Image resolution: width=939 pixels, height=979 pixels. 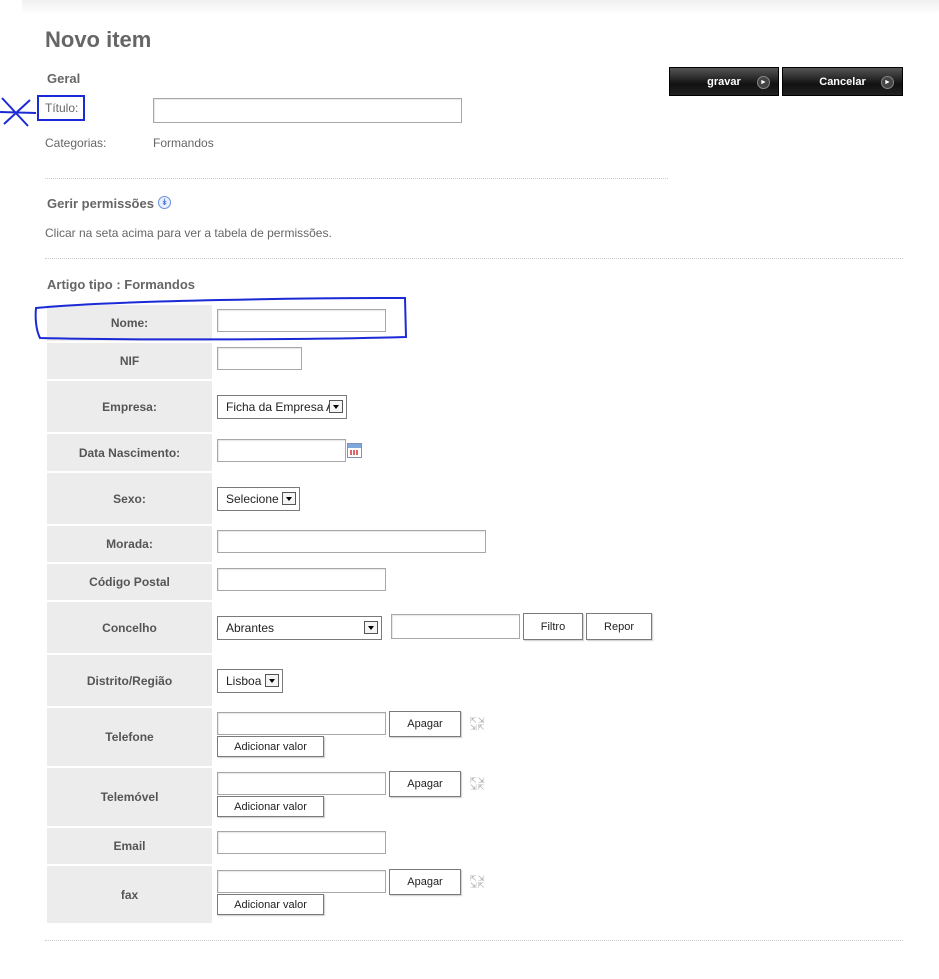 What do you see at coordinates (301, 842) in the screenshot?
I see `email-input` at bounding box center [301, 842].